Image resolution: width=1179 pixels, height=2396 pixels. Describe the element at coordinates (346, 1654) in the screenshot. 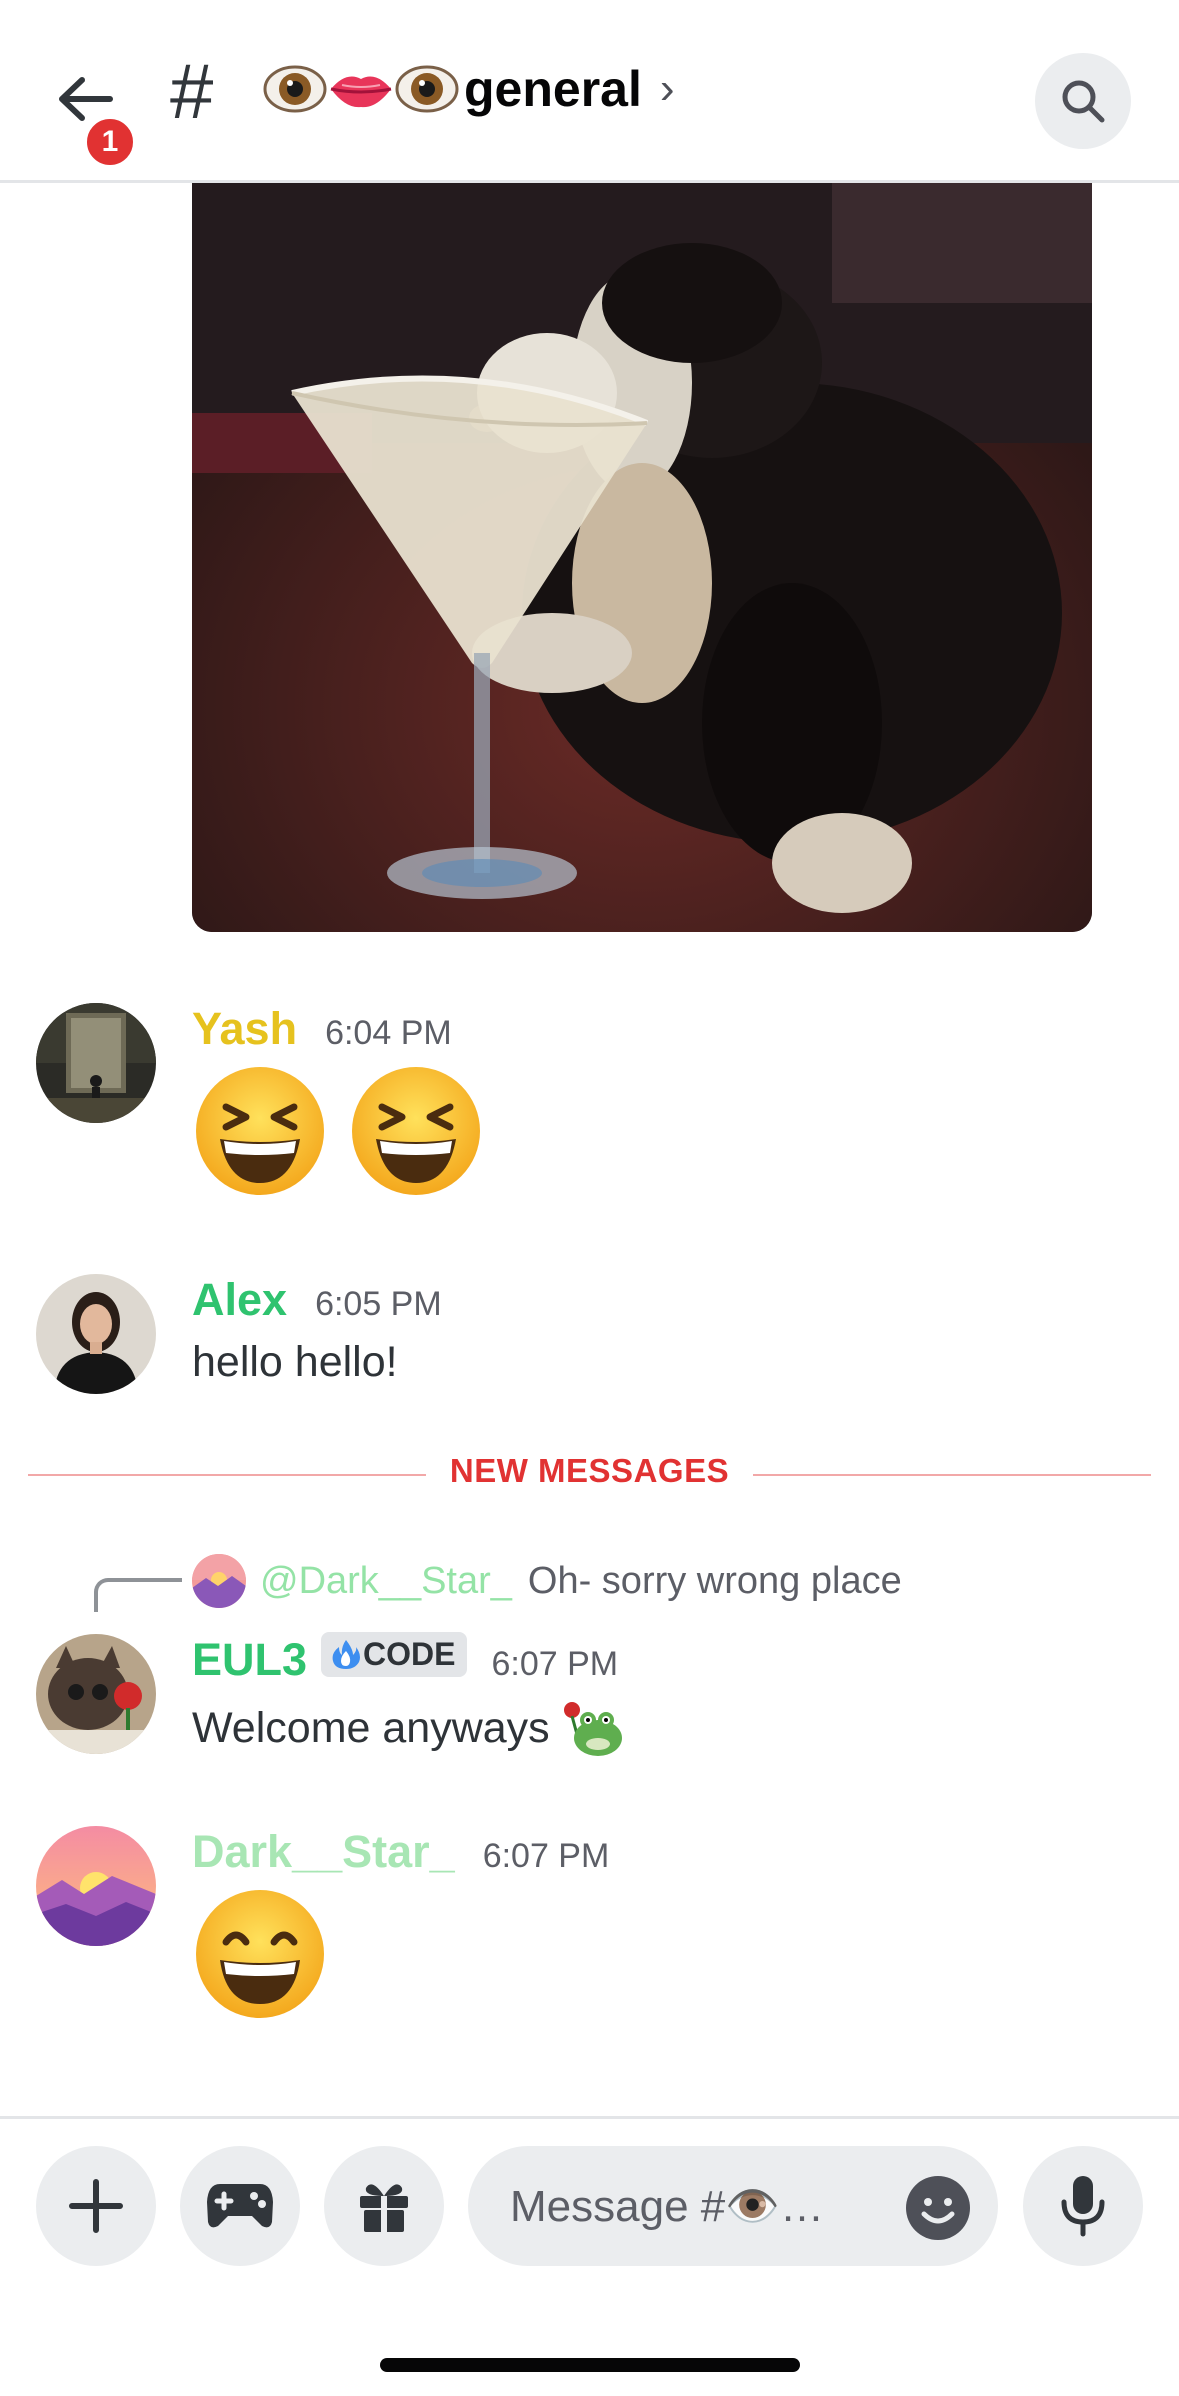

I see `flame-icon` at that location.